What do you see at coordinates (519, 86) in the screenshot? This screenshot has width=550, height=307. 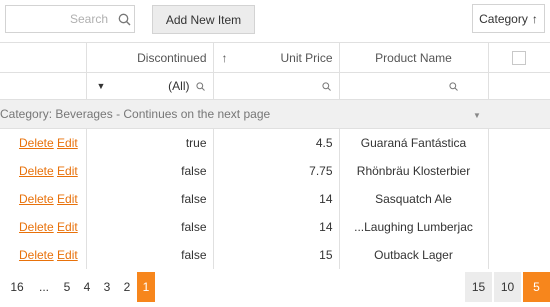 I see `filter-cell-select` at bounding box center [519, 86].